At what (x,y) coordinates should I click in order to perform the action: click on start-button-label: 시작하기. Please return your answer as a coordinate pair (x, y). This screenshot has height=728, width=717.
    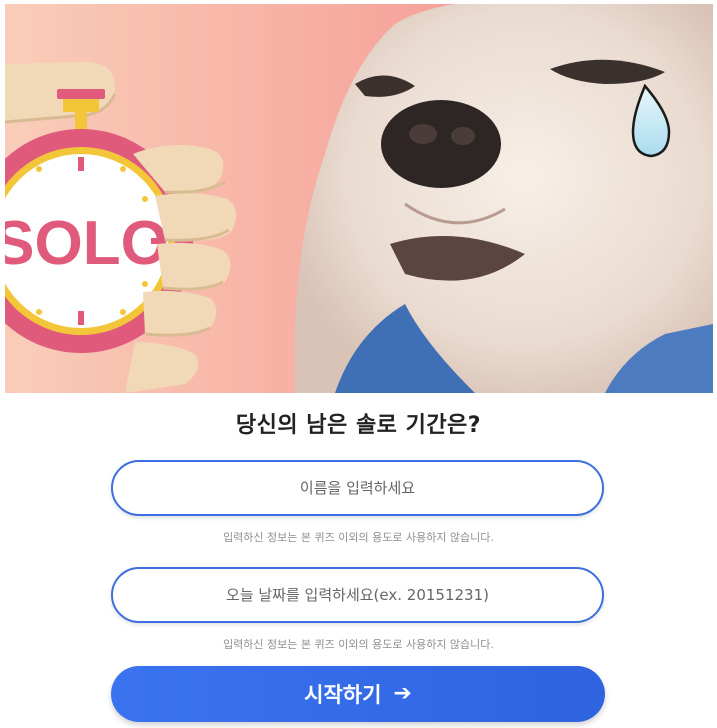
    Looking at the image, I should click on (343, 695).